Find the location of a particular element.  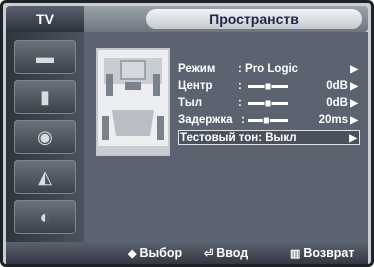

channel-icon: ◉ is located at coordinates (45, 136).